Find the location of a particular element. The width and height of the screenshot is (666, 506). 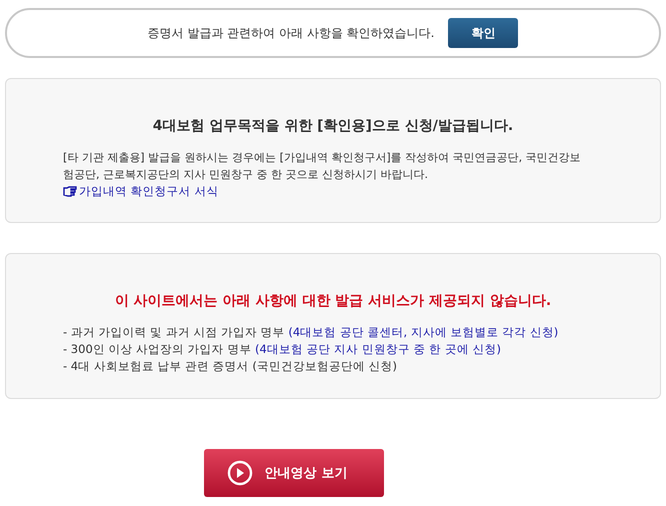

form-link: 가입내역 확인청구서 서식 is located at coordinates (148, 191).